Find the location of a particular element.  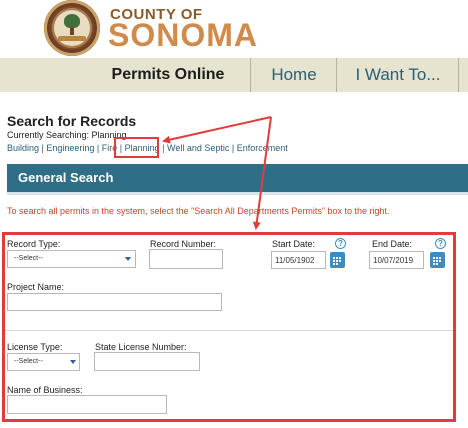

annotation-arrows is located at coordinates (217, 173).